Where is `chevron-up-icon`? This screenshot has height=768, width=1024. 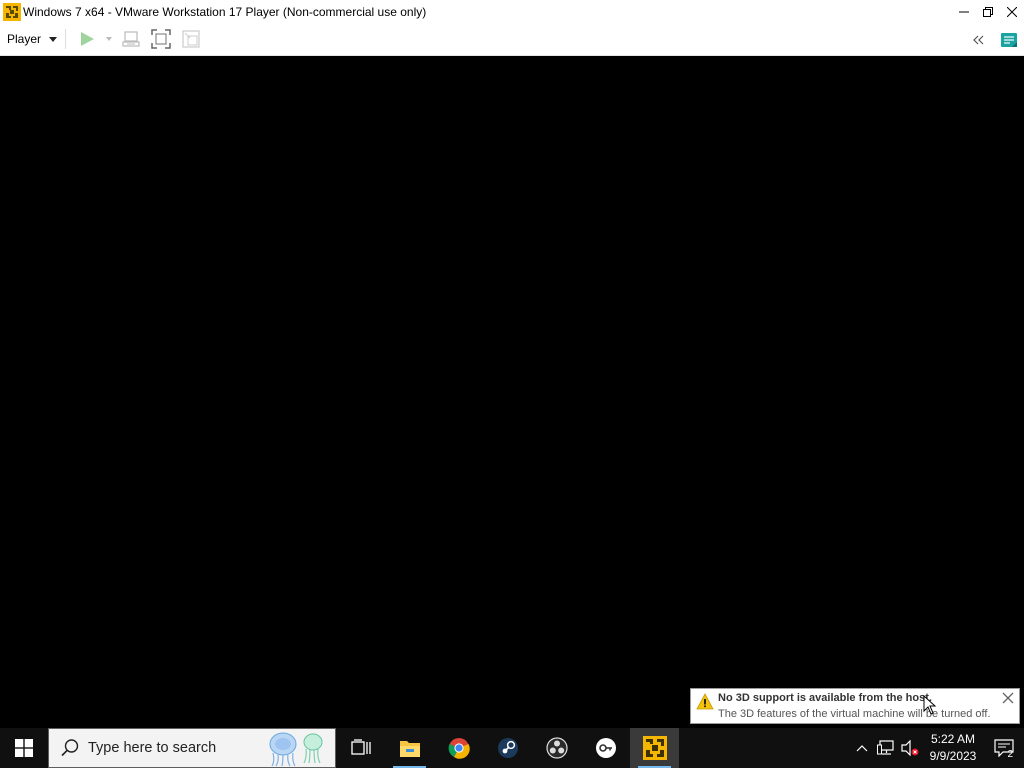 chevron-up-icon is located at coordinates (862, 748).